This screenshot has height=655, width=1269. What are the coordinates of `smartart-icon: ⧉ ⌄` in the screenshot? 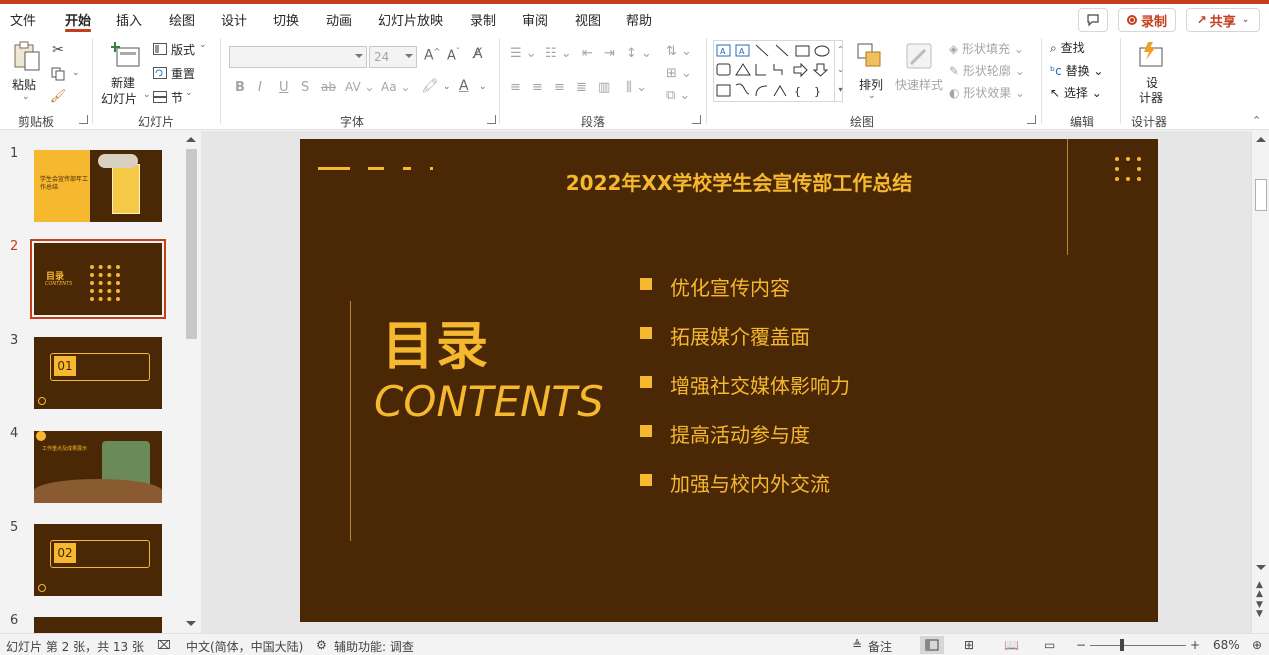 It's located at (678, 95).